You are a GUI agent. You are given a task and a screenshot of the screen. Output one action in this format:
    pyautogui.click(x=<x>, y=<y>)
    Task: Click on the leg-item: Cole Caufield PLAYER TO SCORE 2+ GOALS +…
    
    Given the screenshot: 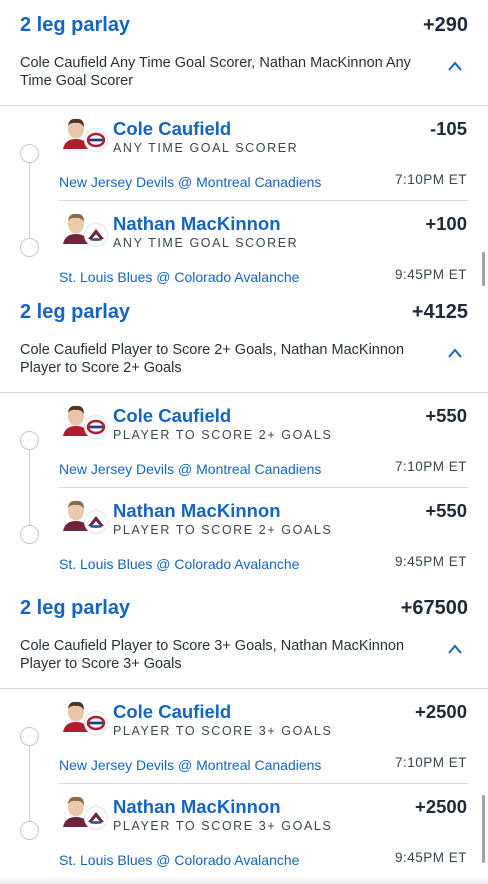 What is the action you would take?
    pyautogui.click(x=244, y=440)
    